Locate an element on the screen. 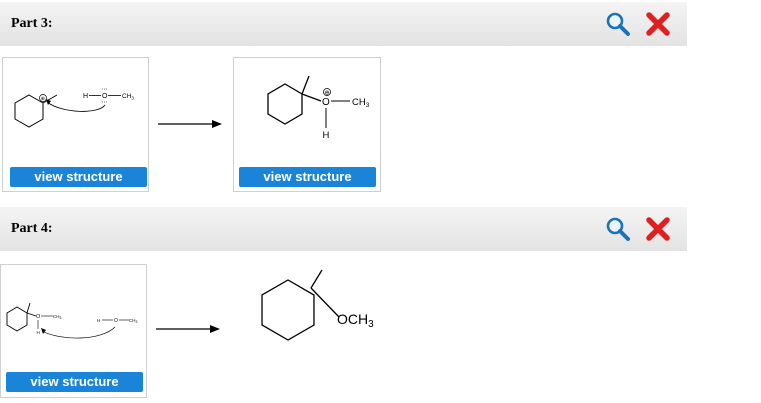 Image resolution: width=761 pixels, height=403 pixels. part-4-reactant-box: O CH3 H H O CH3 view structure is located at coordinates (73, 331).